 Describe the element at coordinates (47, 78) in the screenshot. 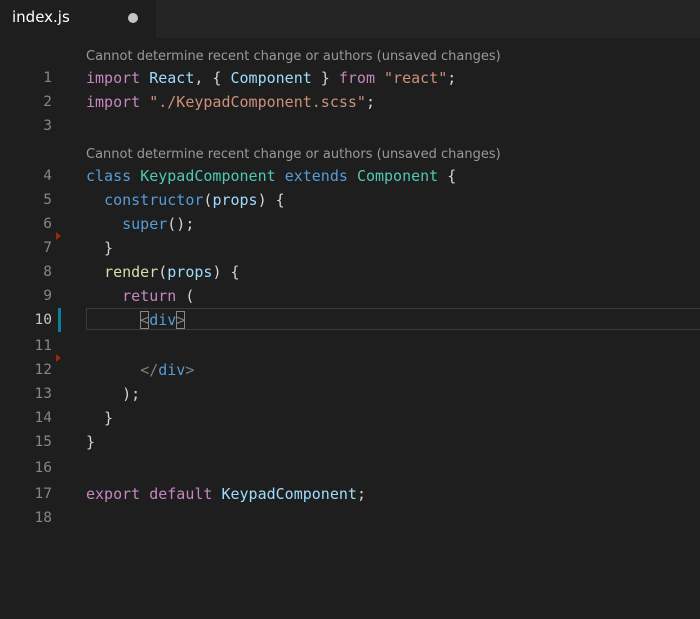

I see `line-number: 1` at that location.